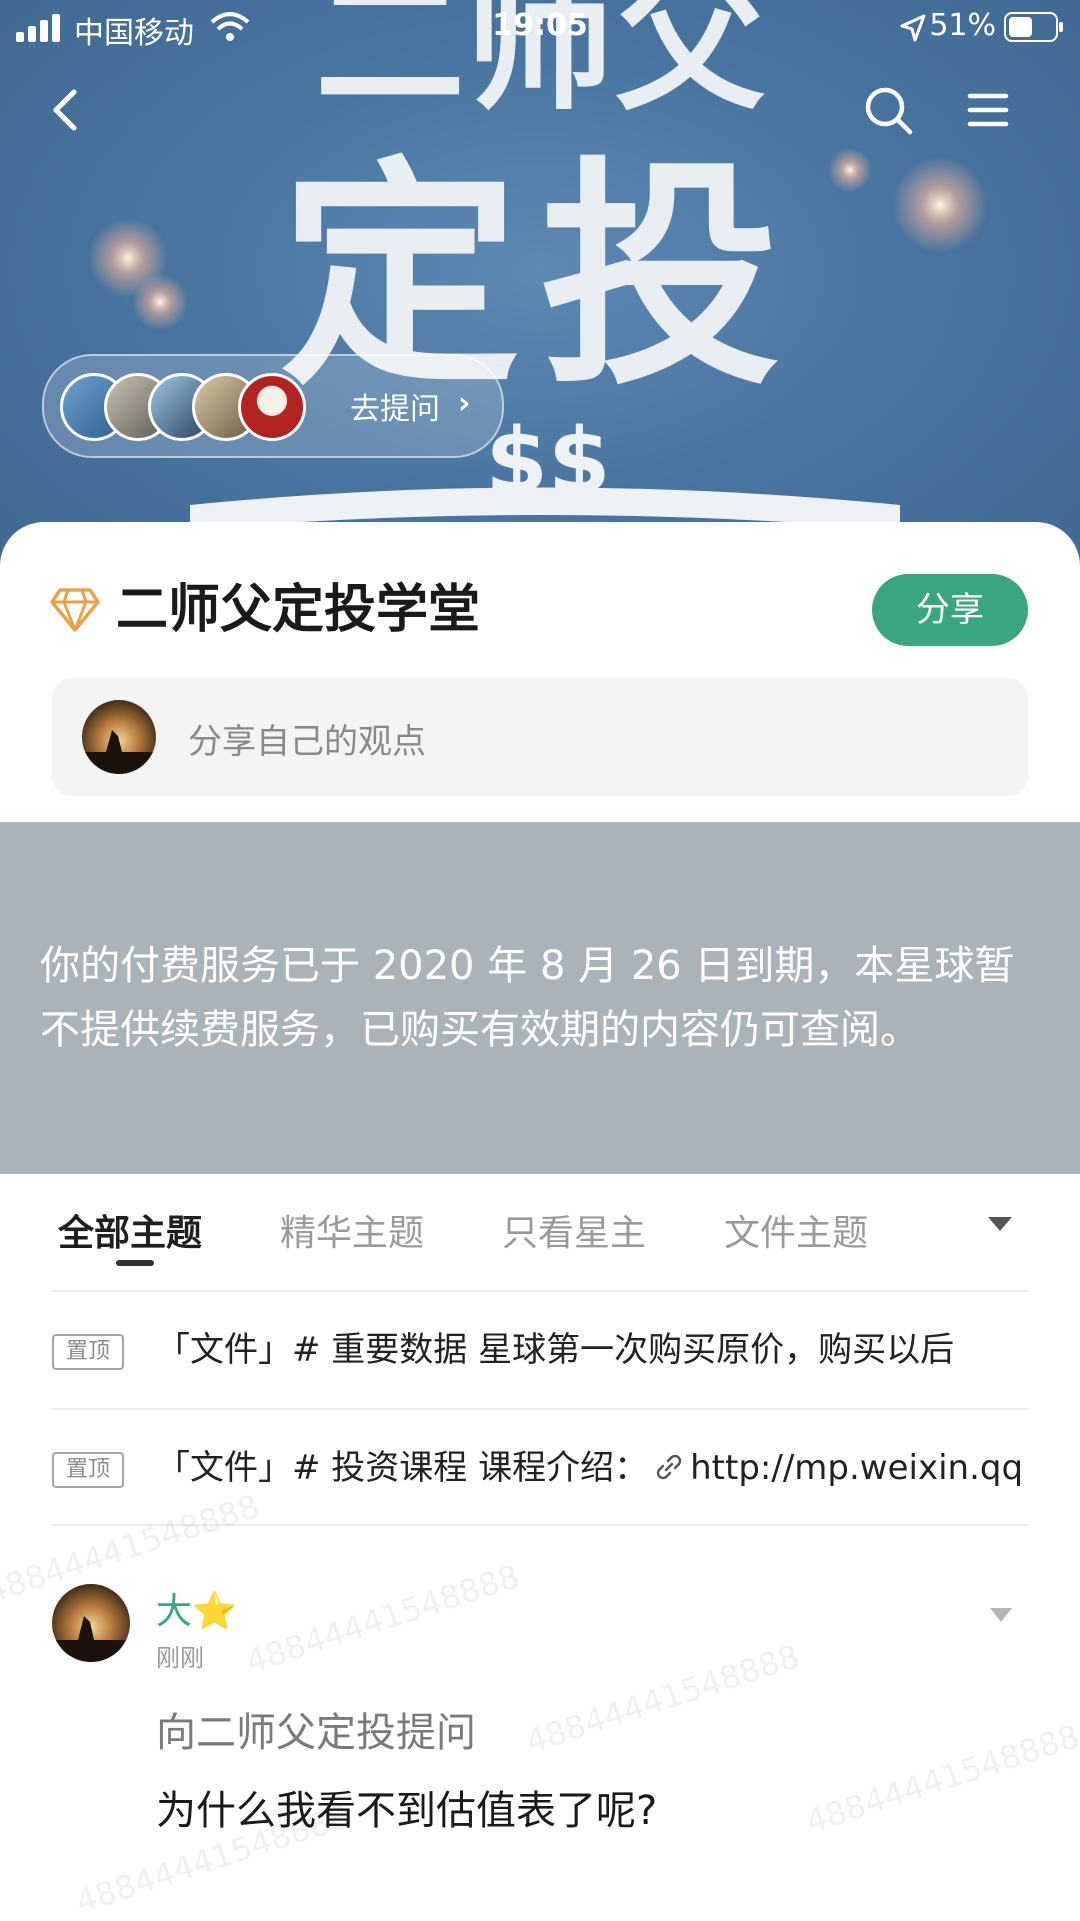 The height and width of the screenshot is (1921, 1080). Describe the element at coordinates (888, 110) in the screenshot. I see `search-icon` at that location.